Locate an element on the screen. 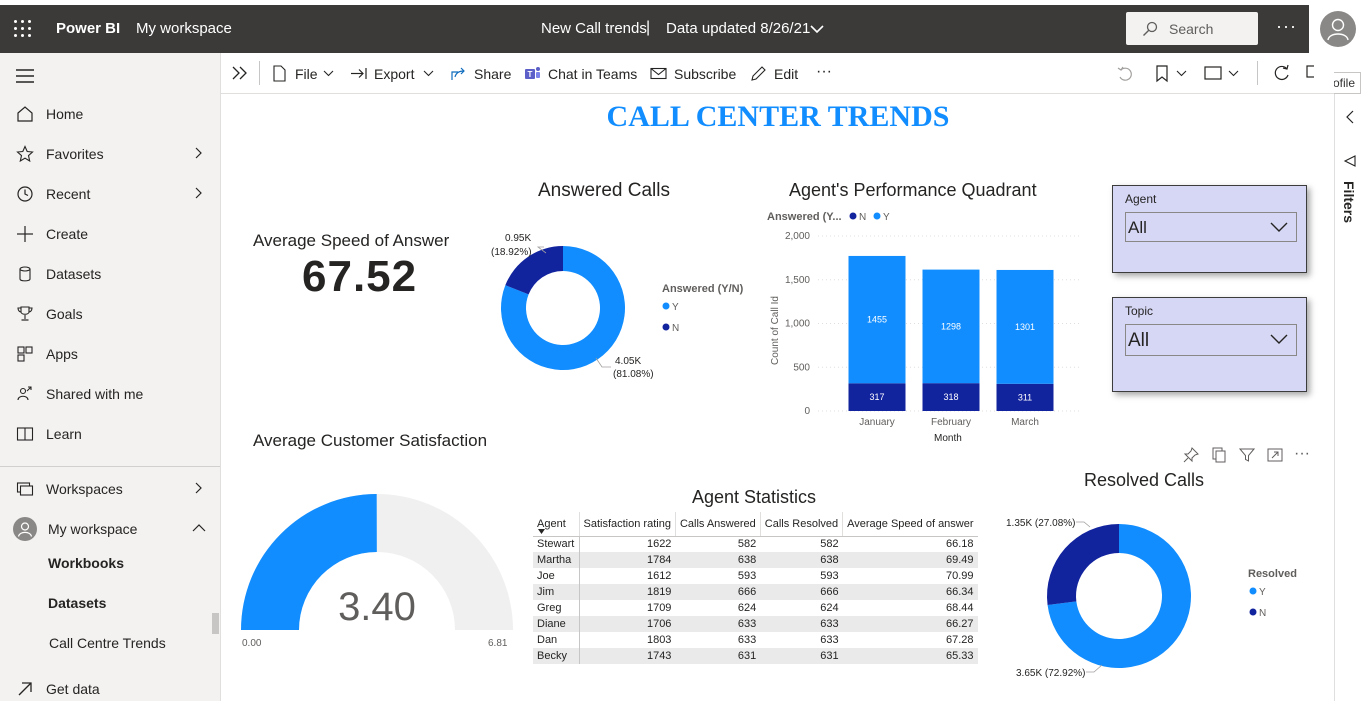  copy-icon is located at coordinates (1219, 455).